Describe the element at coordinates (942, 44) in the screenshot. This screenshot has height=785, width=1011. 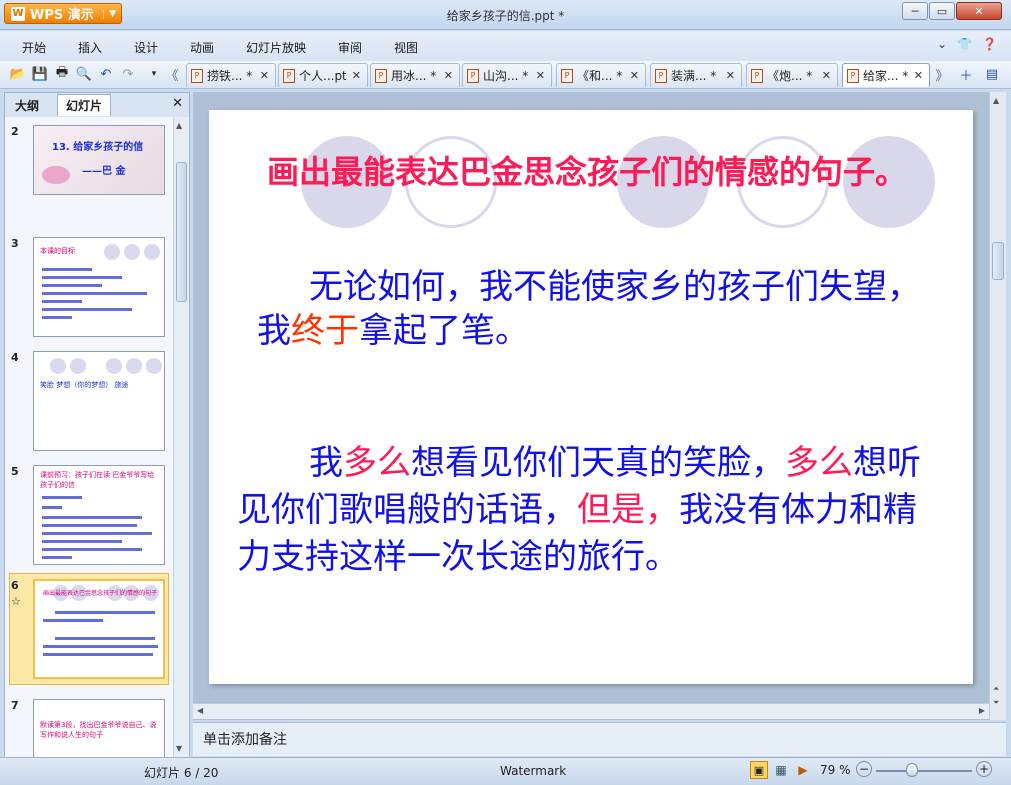
I see `chevron-down-icon: ⌄` at that location.